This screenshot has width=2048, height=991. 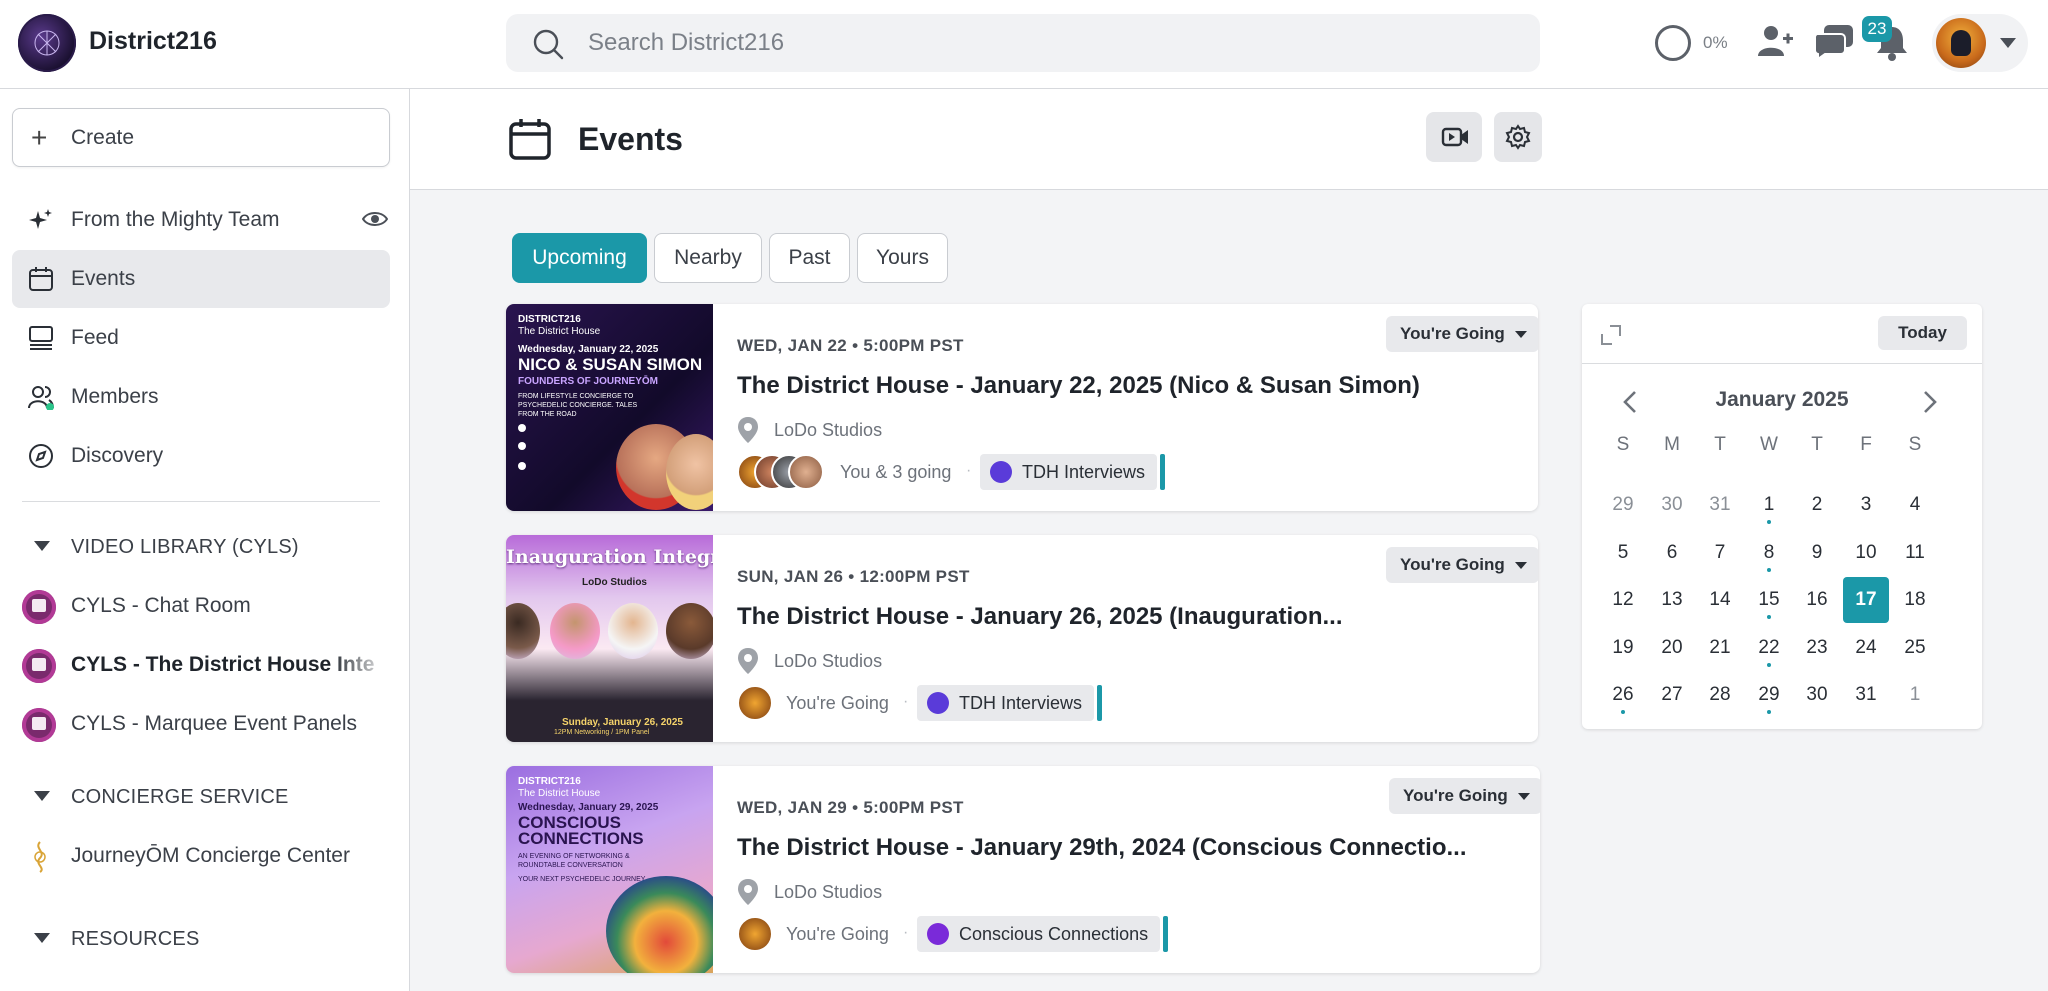 What do you see at coordinates (42, 546) in the screenshot?
I see `caret-down-icon` at bounding box center [42, 546].